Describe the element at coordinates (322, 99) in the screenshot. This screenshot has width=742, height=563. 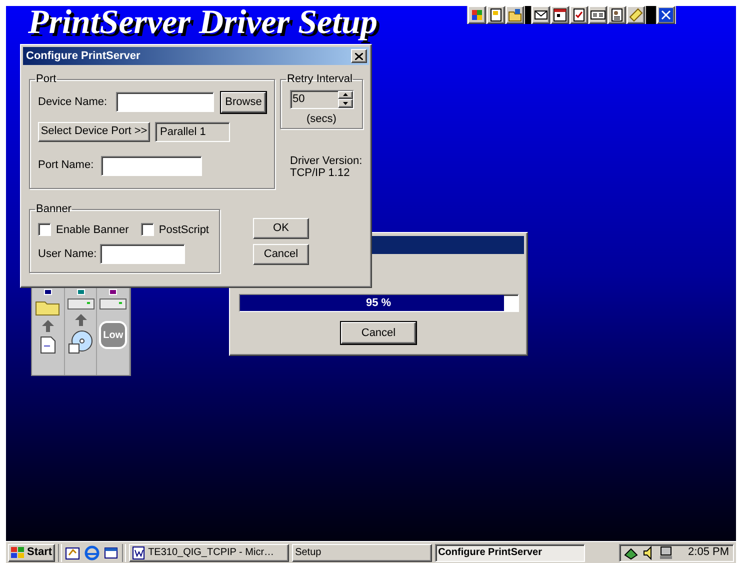
I see `retry-spinner: 50` at that location.